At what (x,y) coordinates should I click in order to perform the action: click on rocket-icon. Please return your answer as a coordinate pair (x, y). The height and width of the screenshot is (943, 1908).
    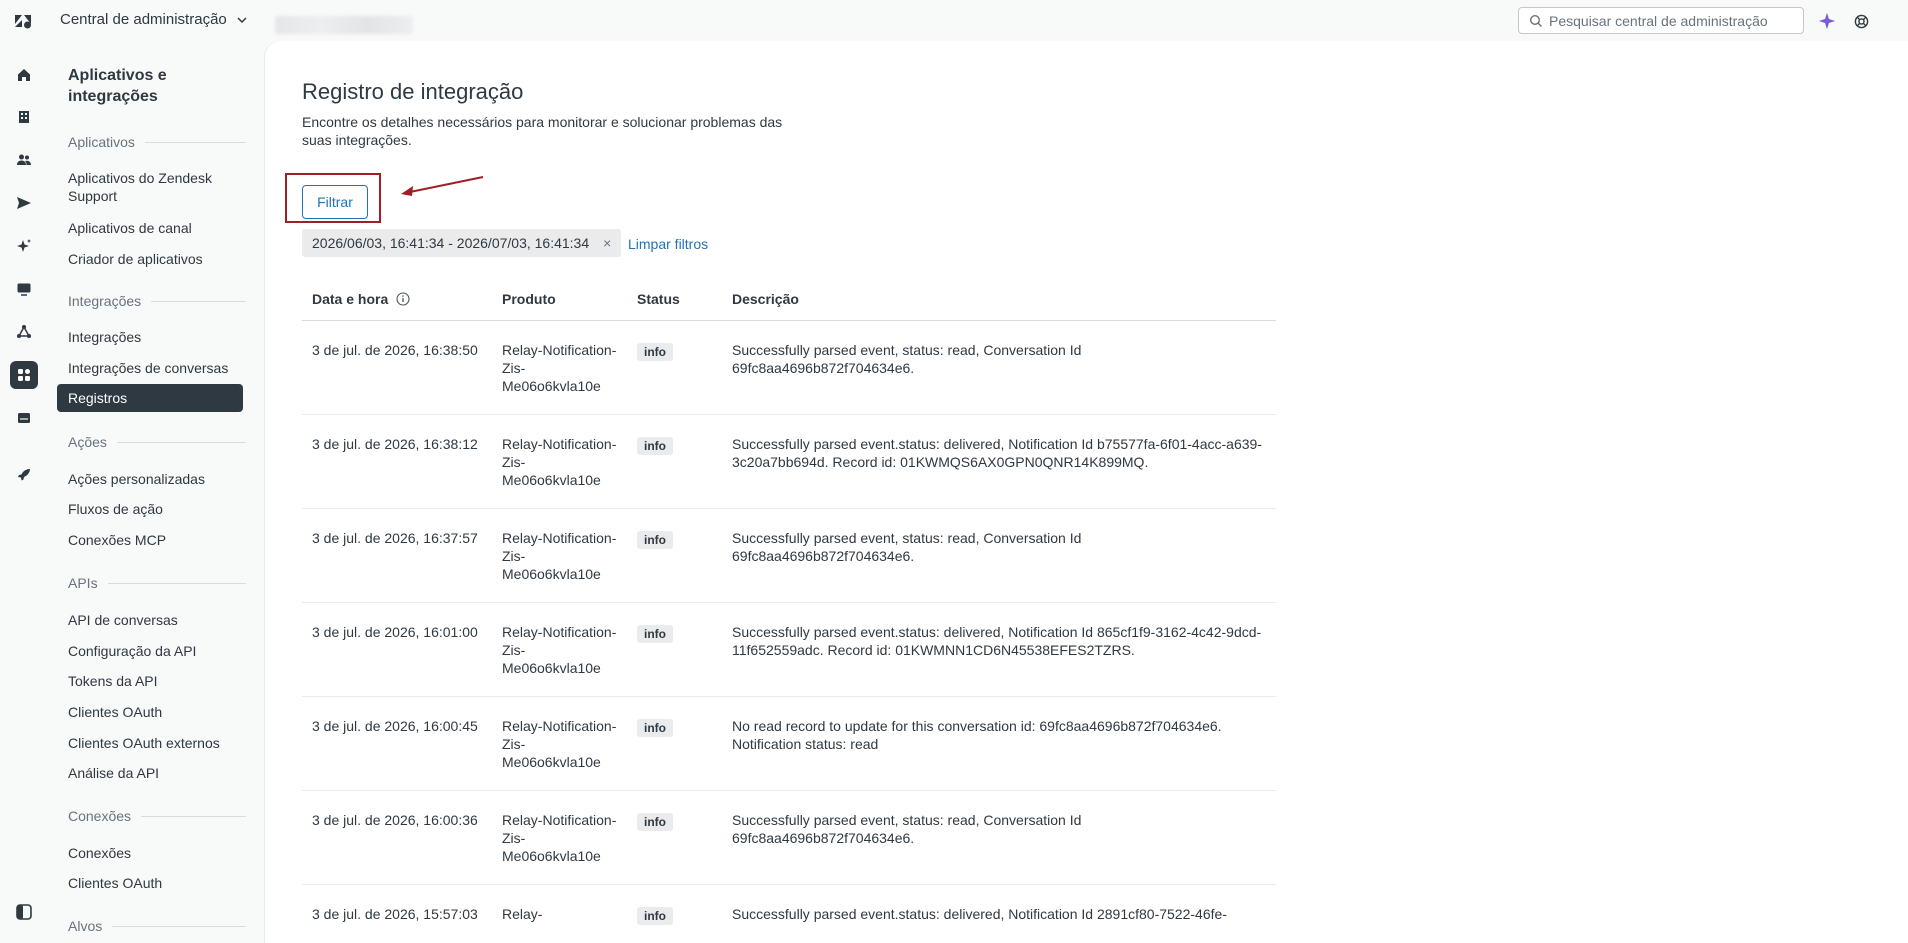
    Looking at the image, I should click on (24, 475).